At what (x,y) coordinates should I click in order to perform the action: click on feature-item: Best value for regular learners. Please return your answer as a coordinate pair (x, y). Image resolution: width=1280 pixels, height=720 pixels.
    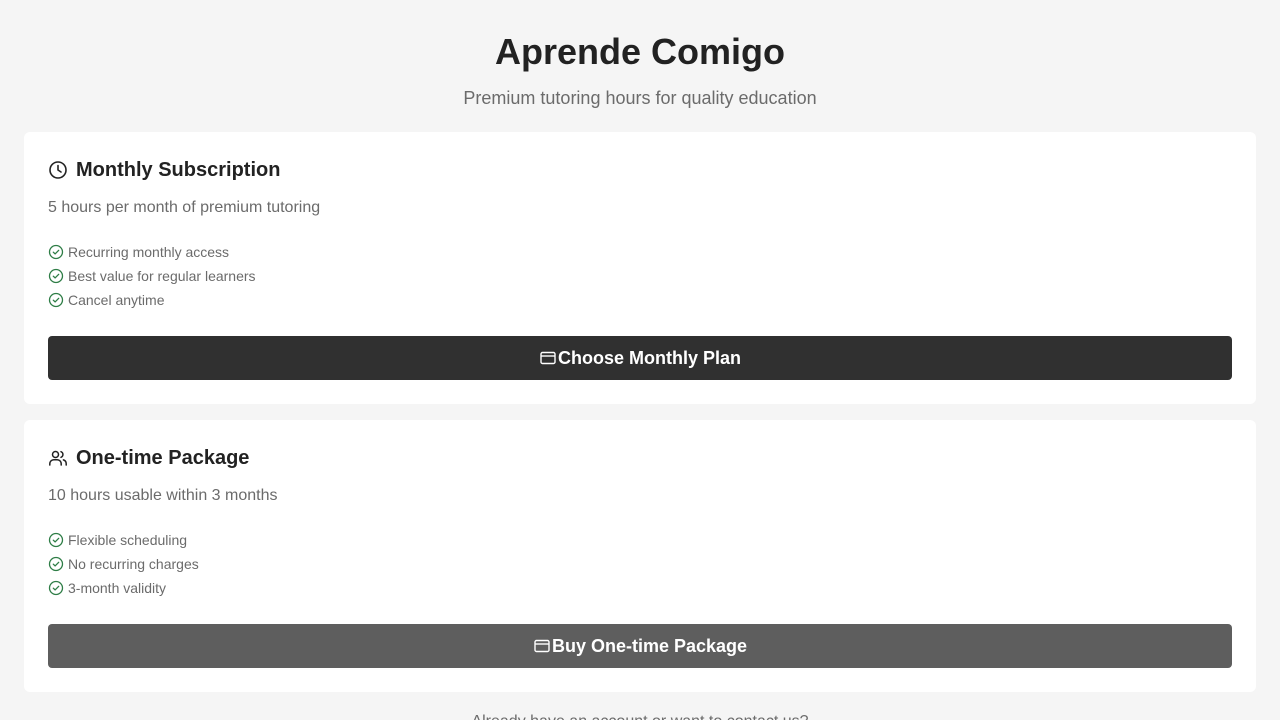
    Looking at the image, I should click on (152, 276).